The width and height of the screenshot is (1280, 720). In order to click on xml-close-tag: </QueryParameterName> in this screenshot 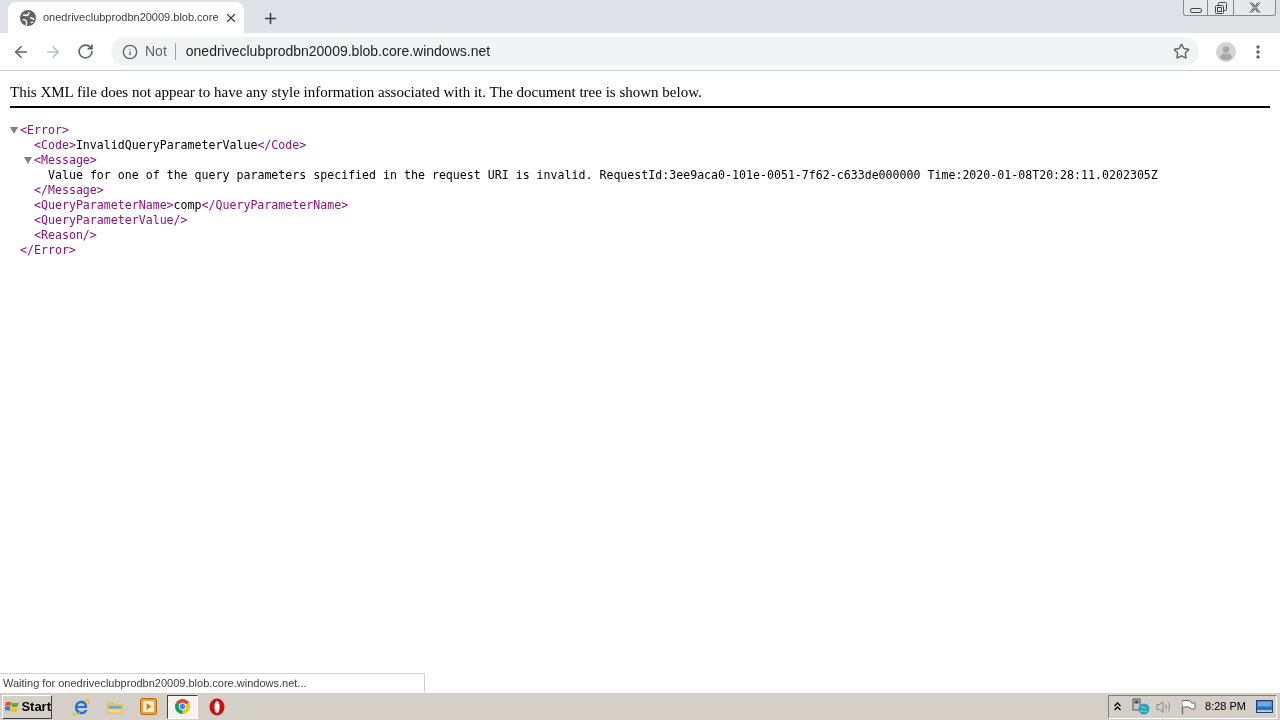, I will do `click(275, 205)`.